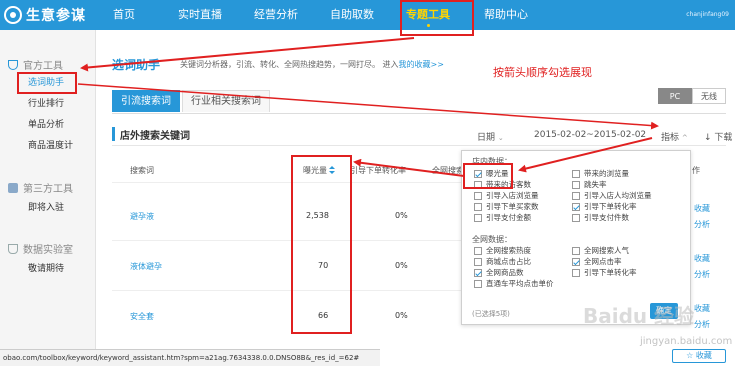 The height and width of the screenshot is (366, 735). I want to click on column-header-keyword: 搜索词, so click(142, 170).